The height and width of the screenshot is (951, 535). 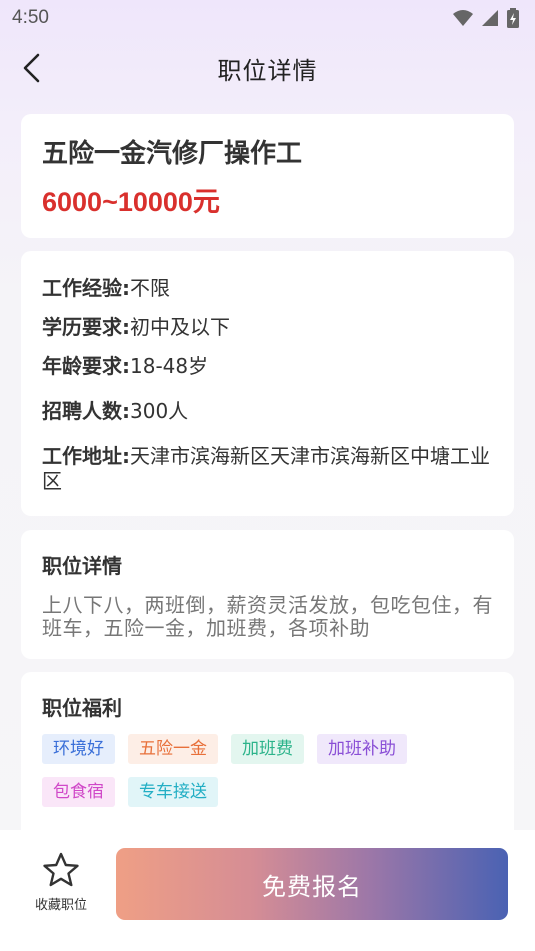 What do you see at coordinates (267, 288) in the screenshot?
I see `info-row-experience: 工作经验: 不限` at bounding box center [267, 288].